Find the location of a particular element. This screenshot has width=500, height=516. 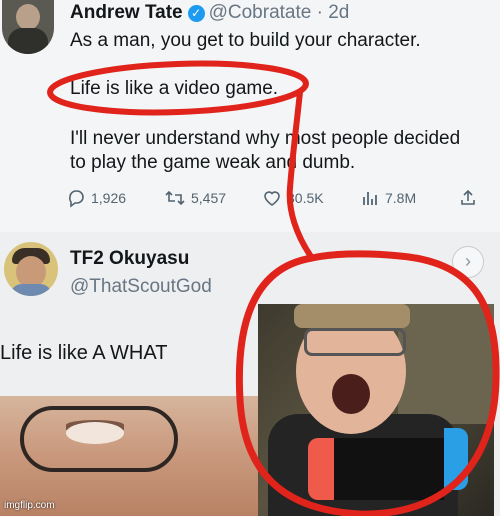

tweet-actions: 1,926 5,457 30.5K 7.8M is located at coordinates (276, 199).